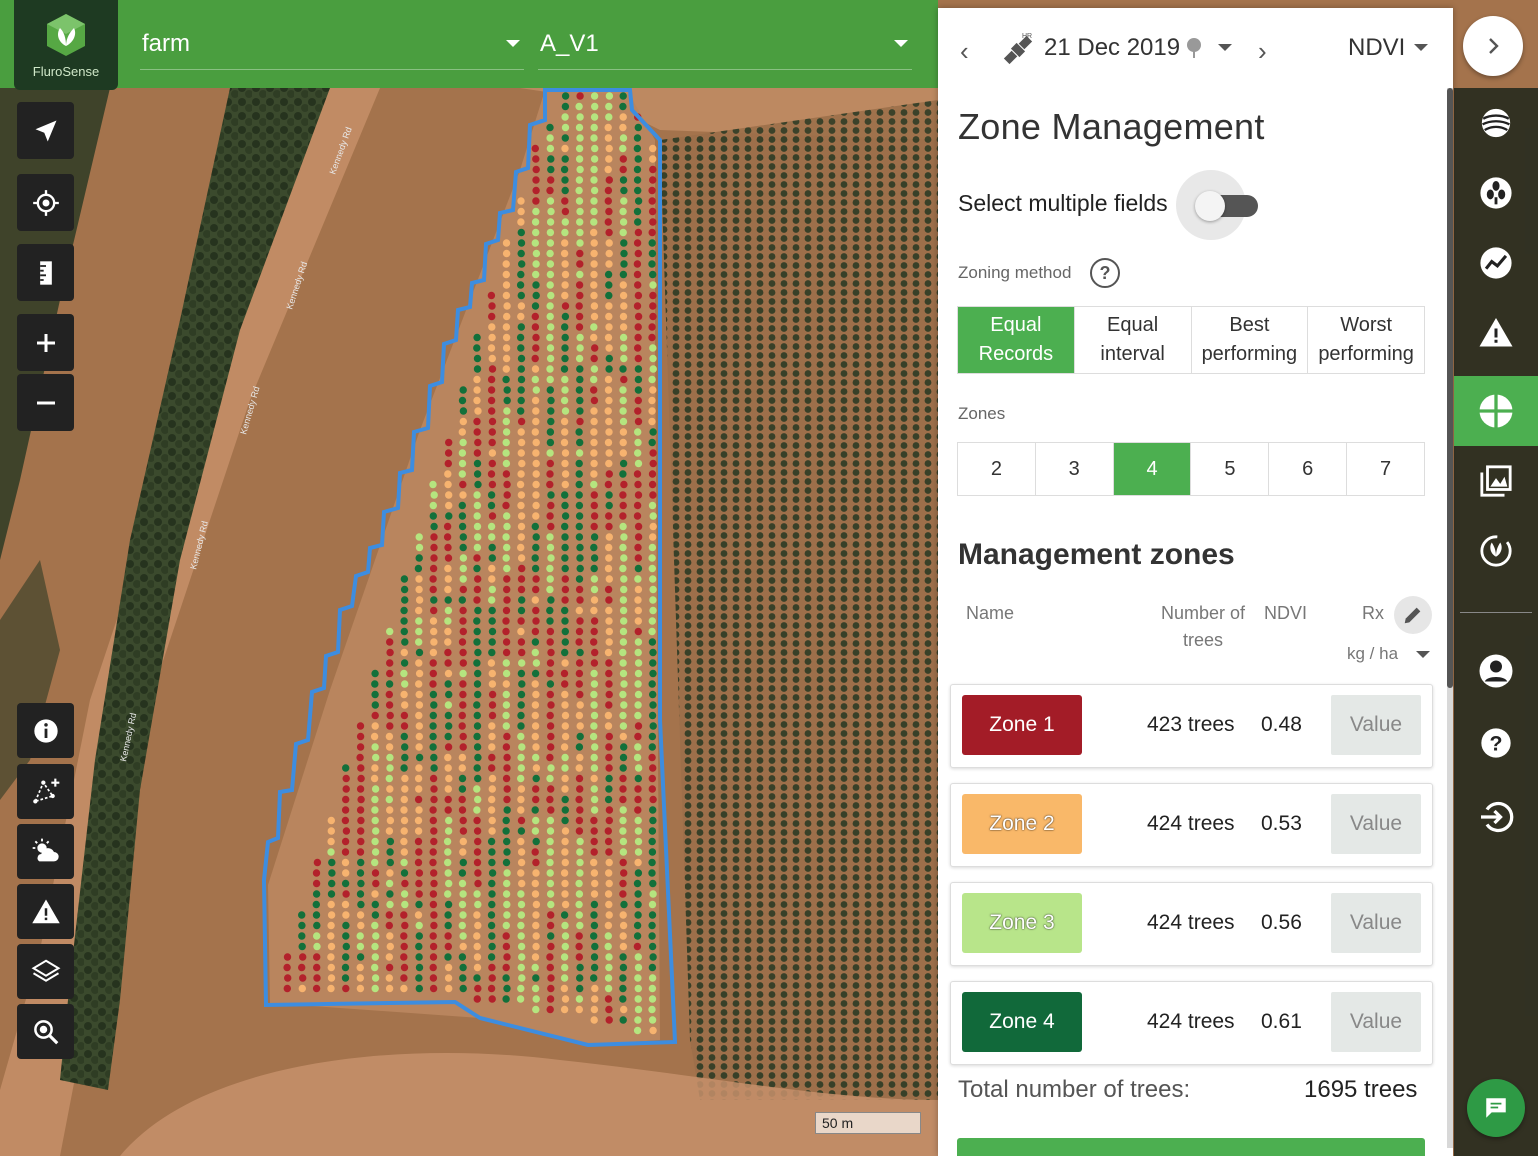  Describe the element at coordinates (1152, 469) in the screenshot. I see `zone-count-4: 4` at that location.